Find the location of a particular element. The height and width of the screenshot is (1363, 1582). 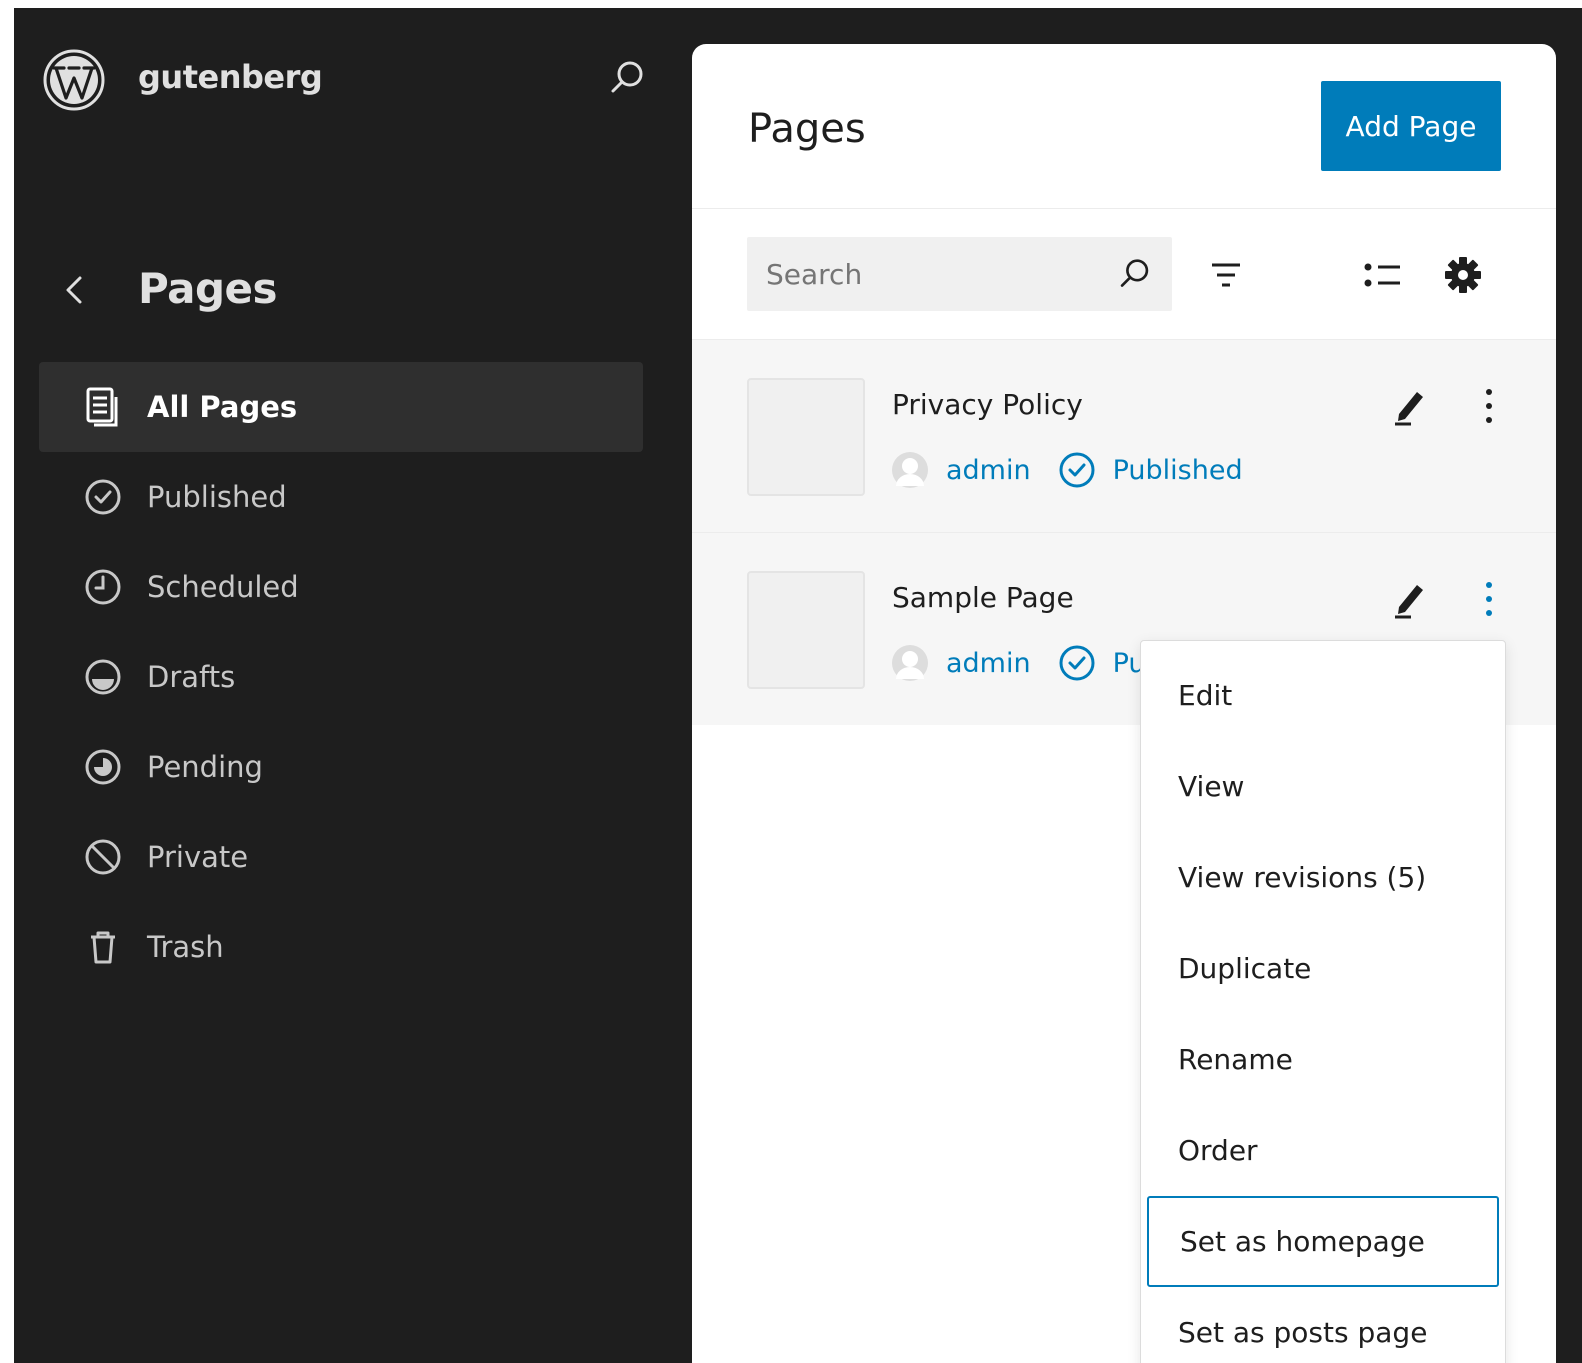

menu-item-rename: Rename is located at coordinates (1323, 1059).